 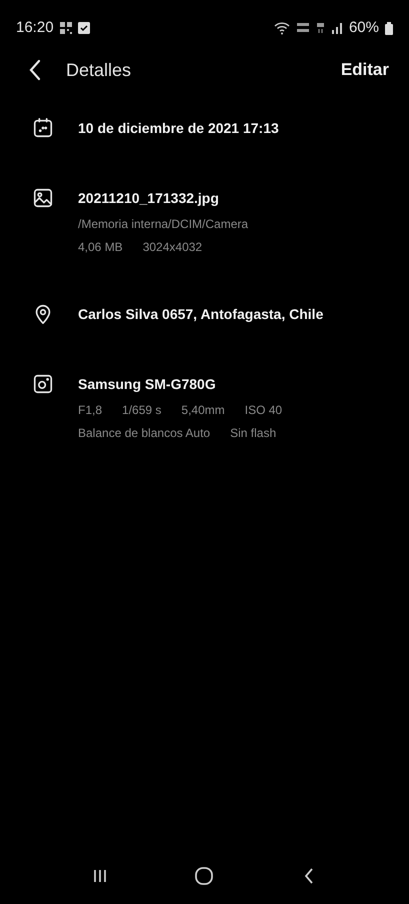 I want to click on detail-info: /Memoria interna/DCIM/Camera, so click(x=163, y=224).